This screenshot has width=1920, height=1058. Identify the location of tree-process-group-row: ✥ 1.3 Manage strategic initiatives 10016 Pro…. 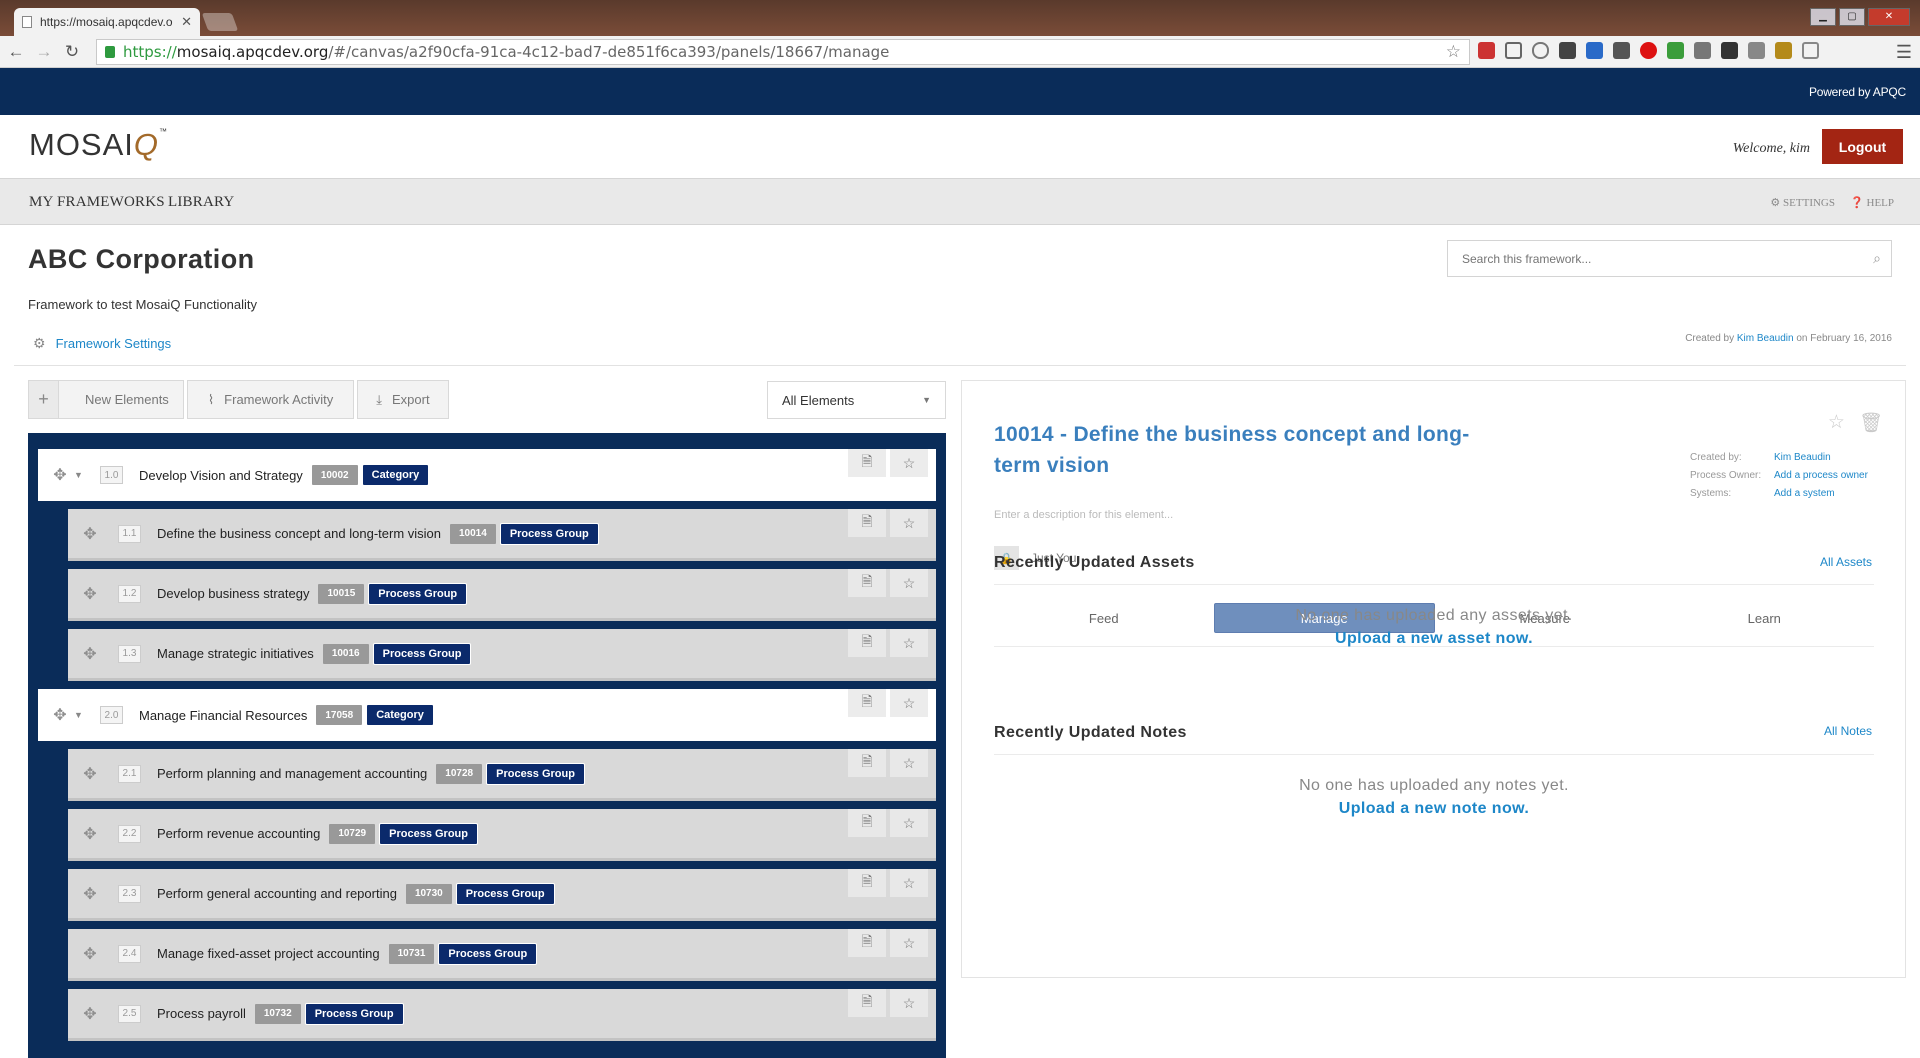
(502, 655).